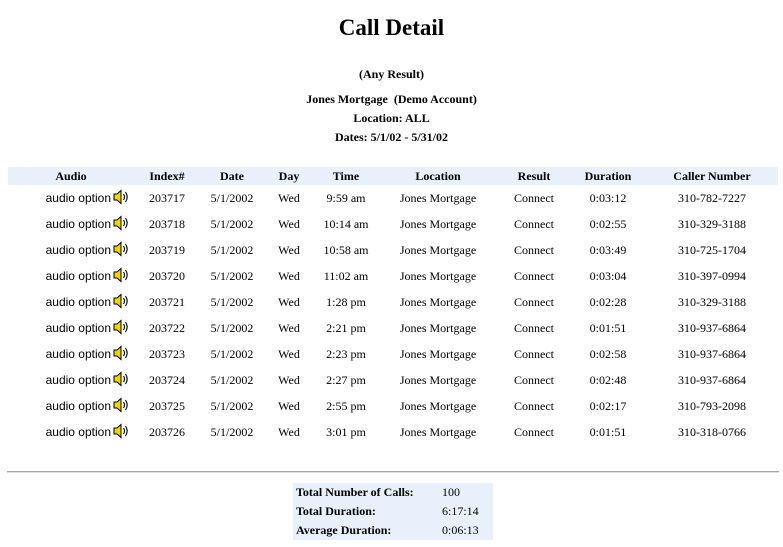  Describe the element at coordinates (346, 405) in the screenshot. I see `time-cell: 2:55 pm` at that location.